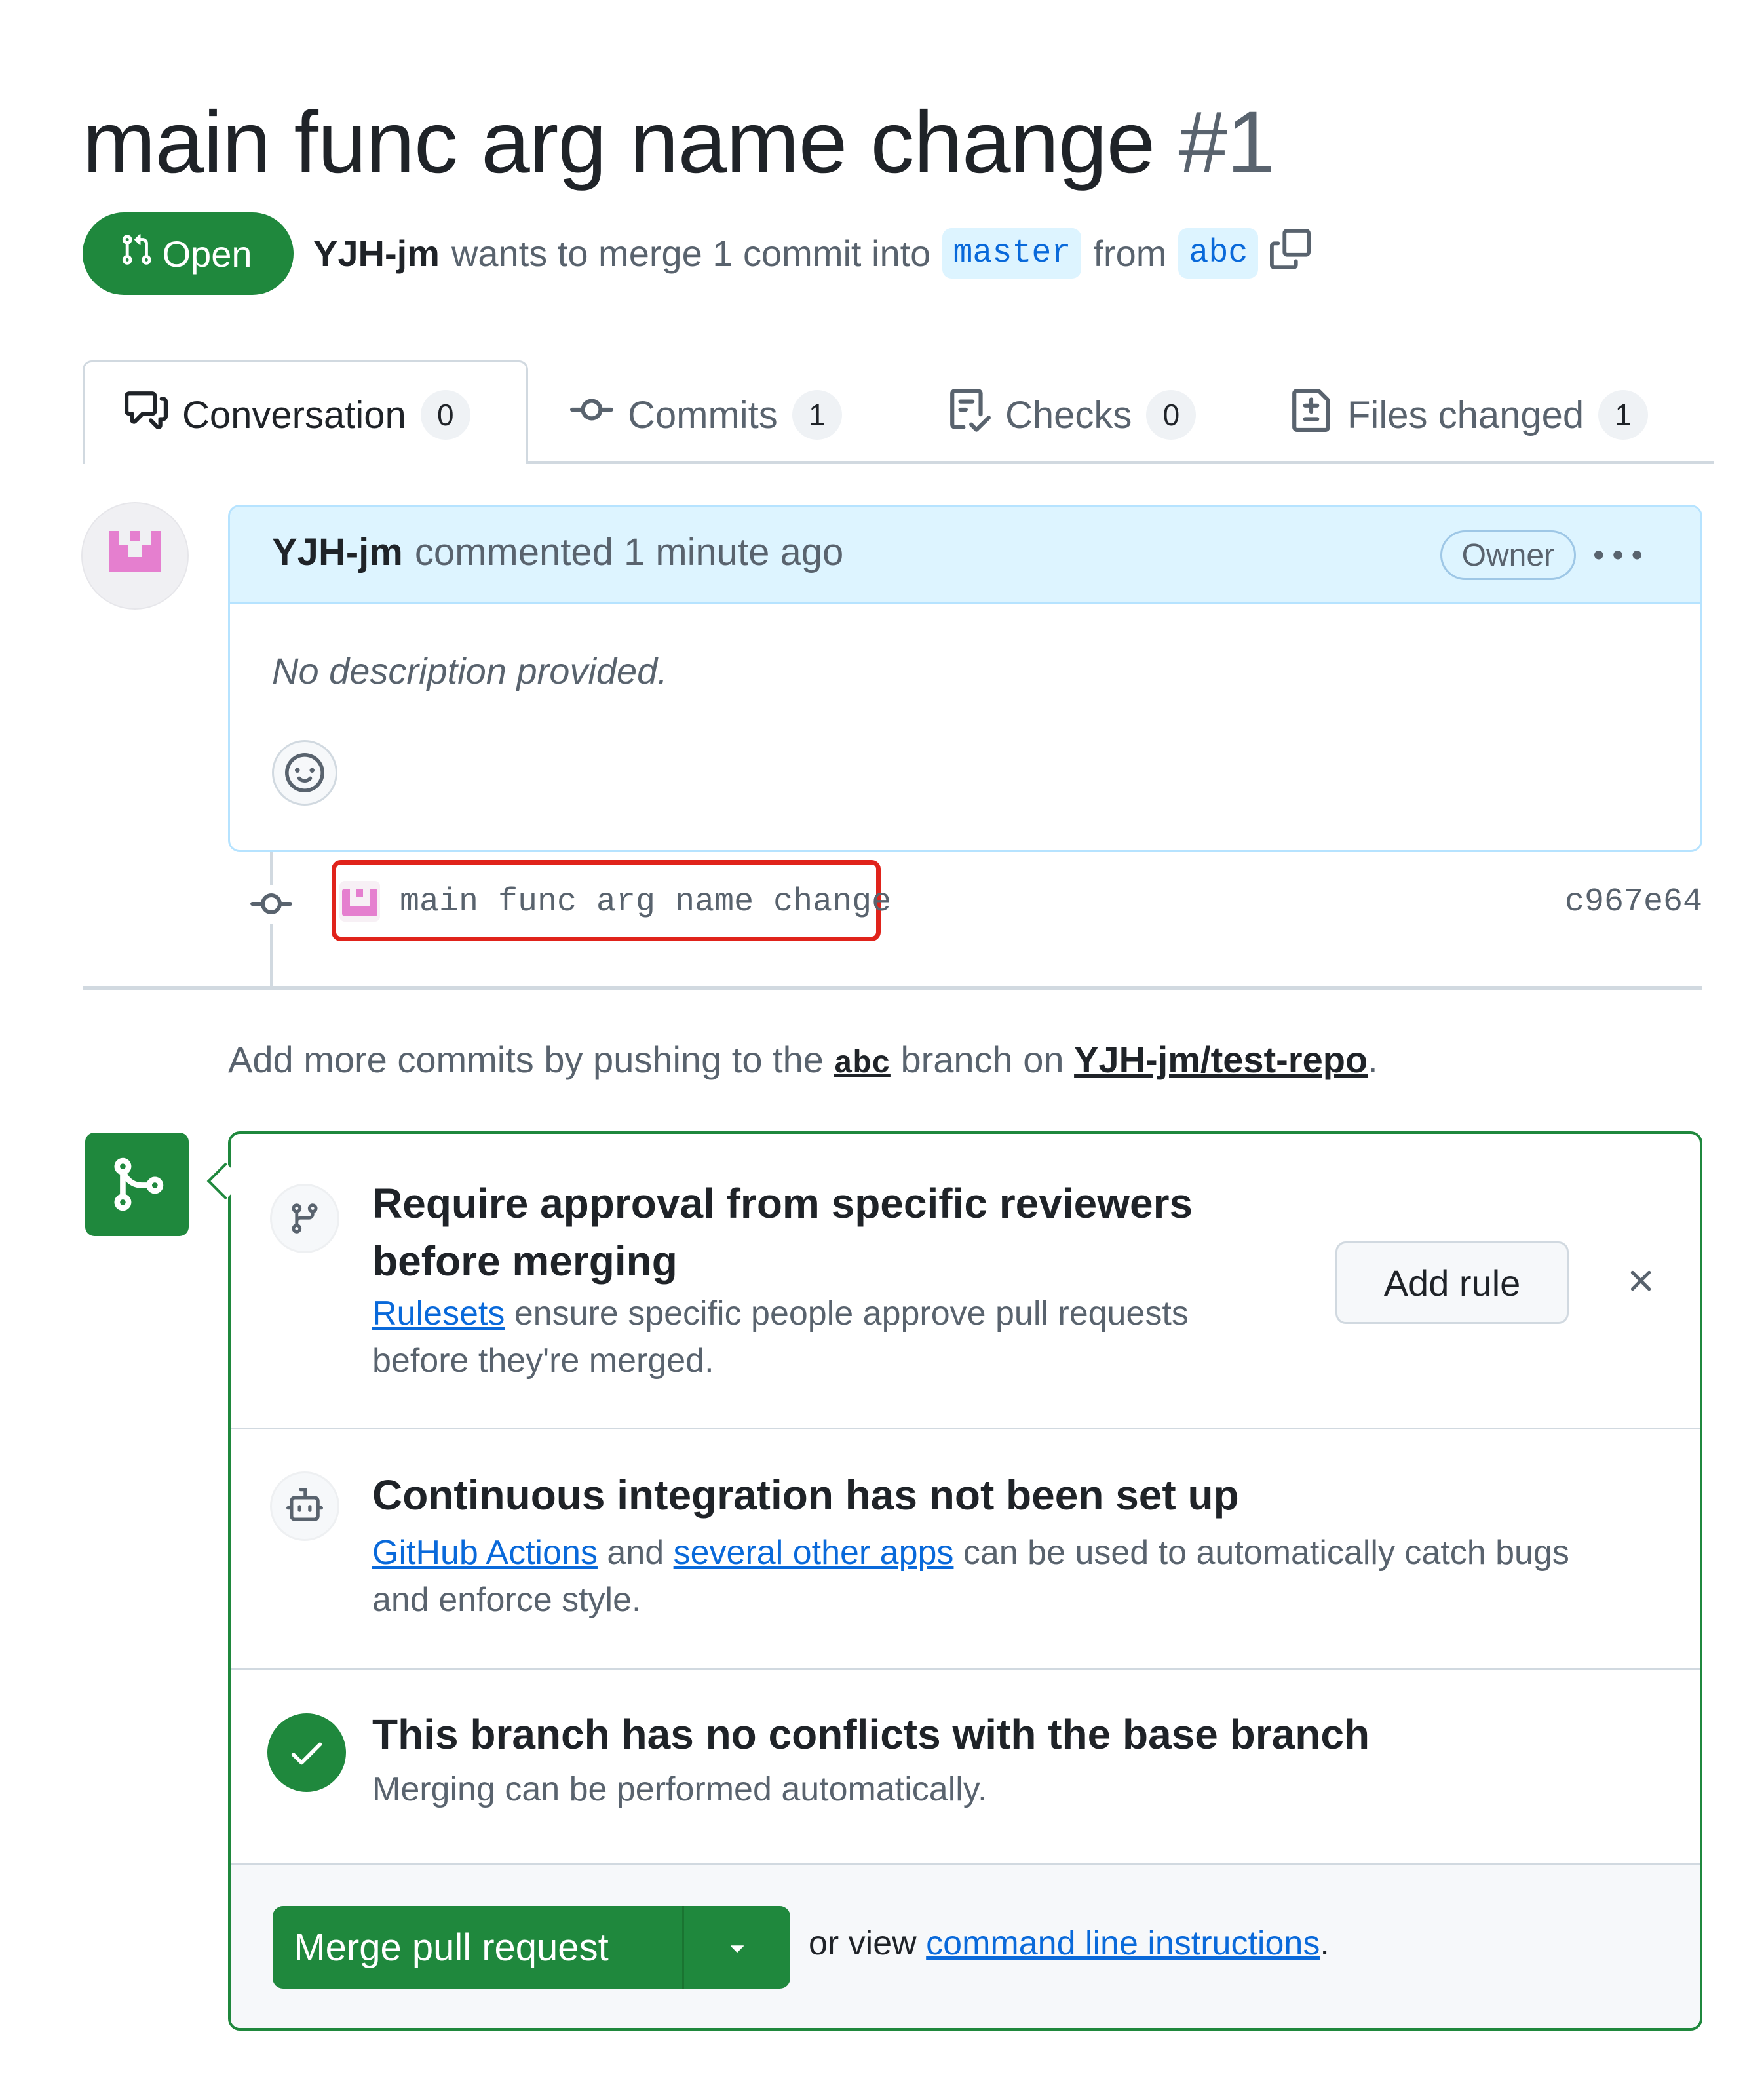 This screenshot has width=1764, height=2100. What do you see at coordinates (136, 254) in the screenshot?
I see `git-pull-request-icon` at bounding box center [136, 254].